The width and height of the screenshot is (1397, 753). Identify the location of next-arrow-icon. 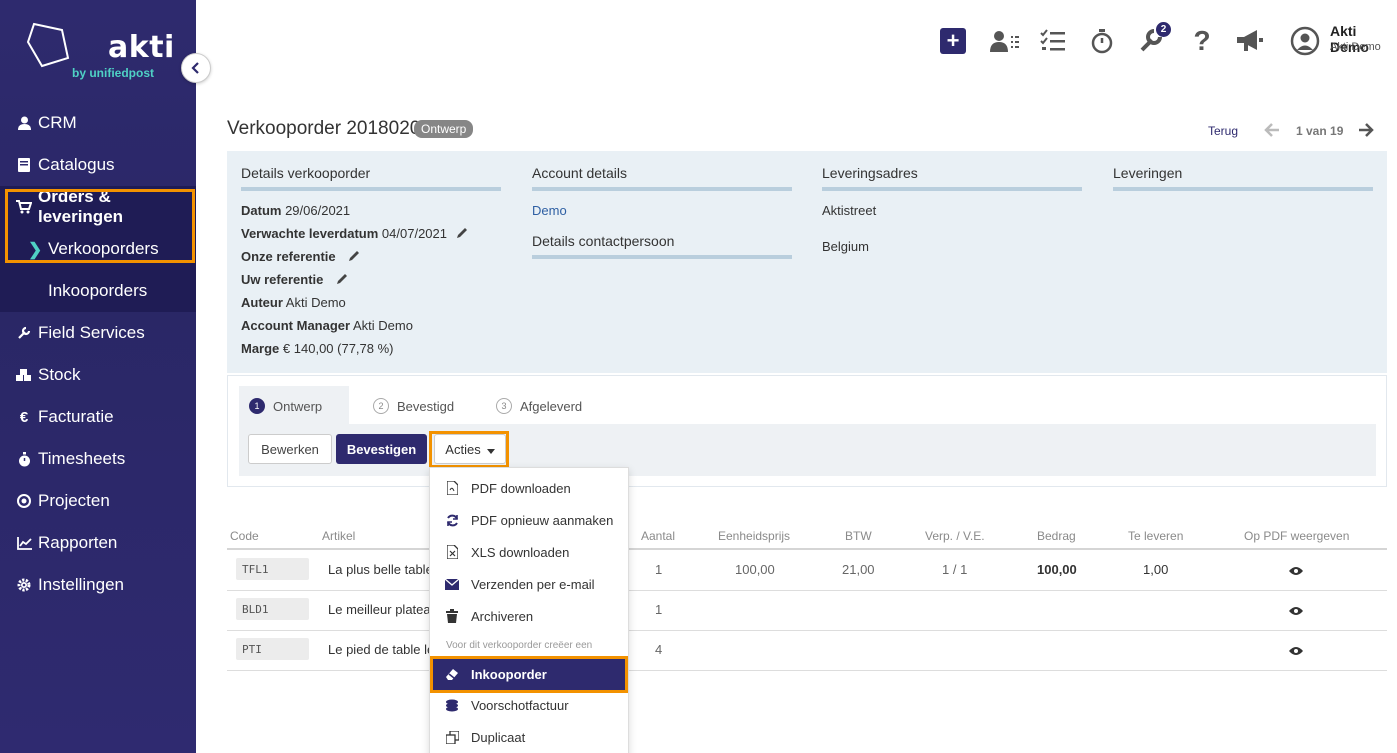
(1366, 132).